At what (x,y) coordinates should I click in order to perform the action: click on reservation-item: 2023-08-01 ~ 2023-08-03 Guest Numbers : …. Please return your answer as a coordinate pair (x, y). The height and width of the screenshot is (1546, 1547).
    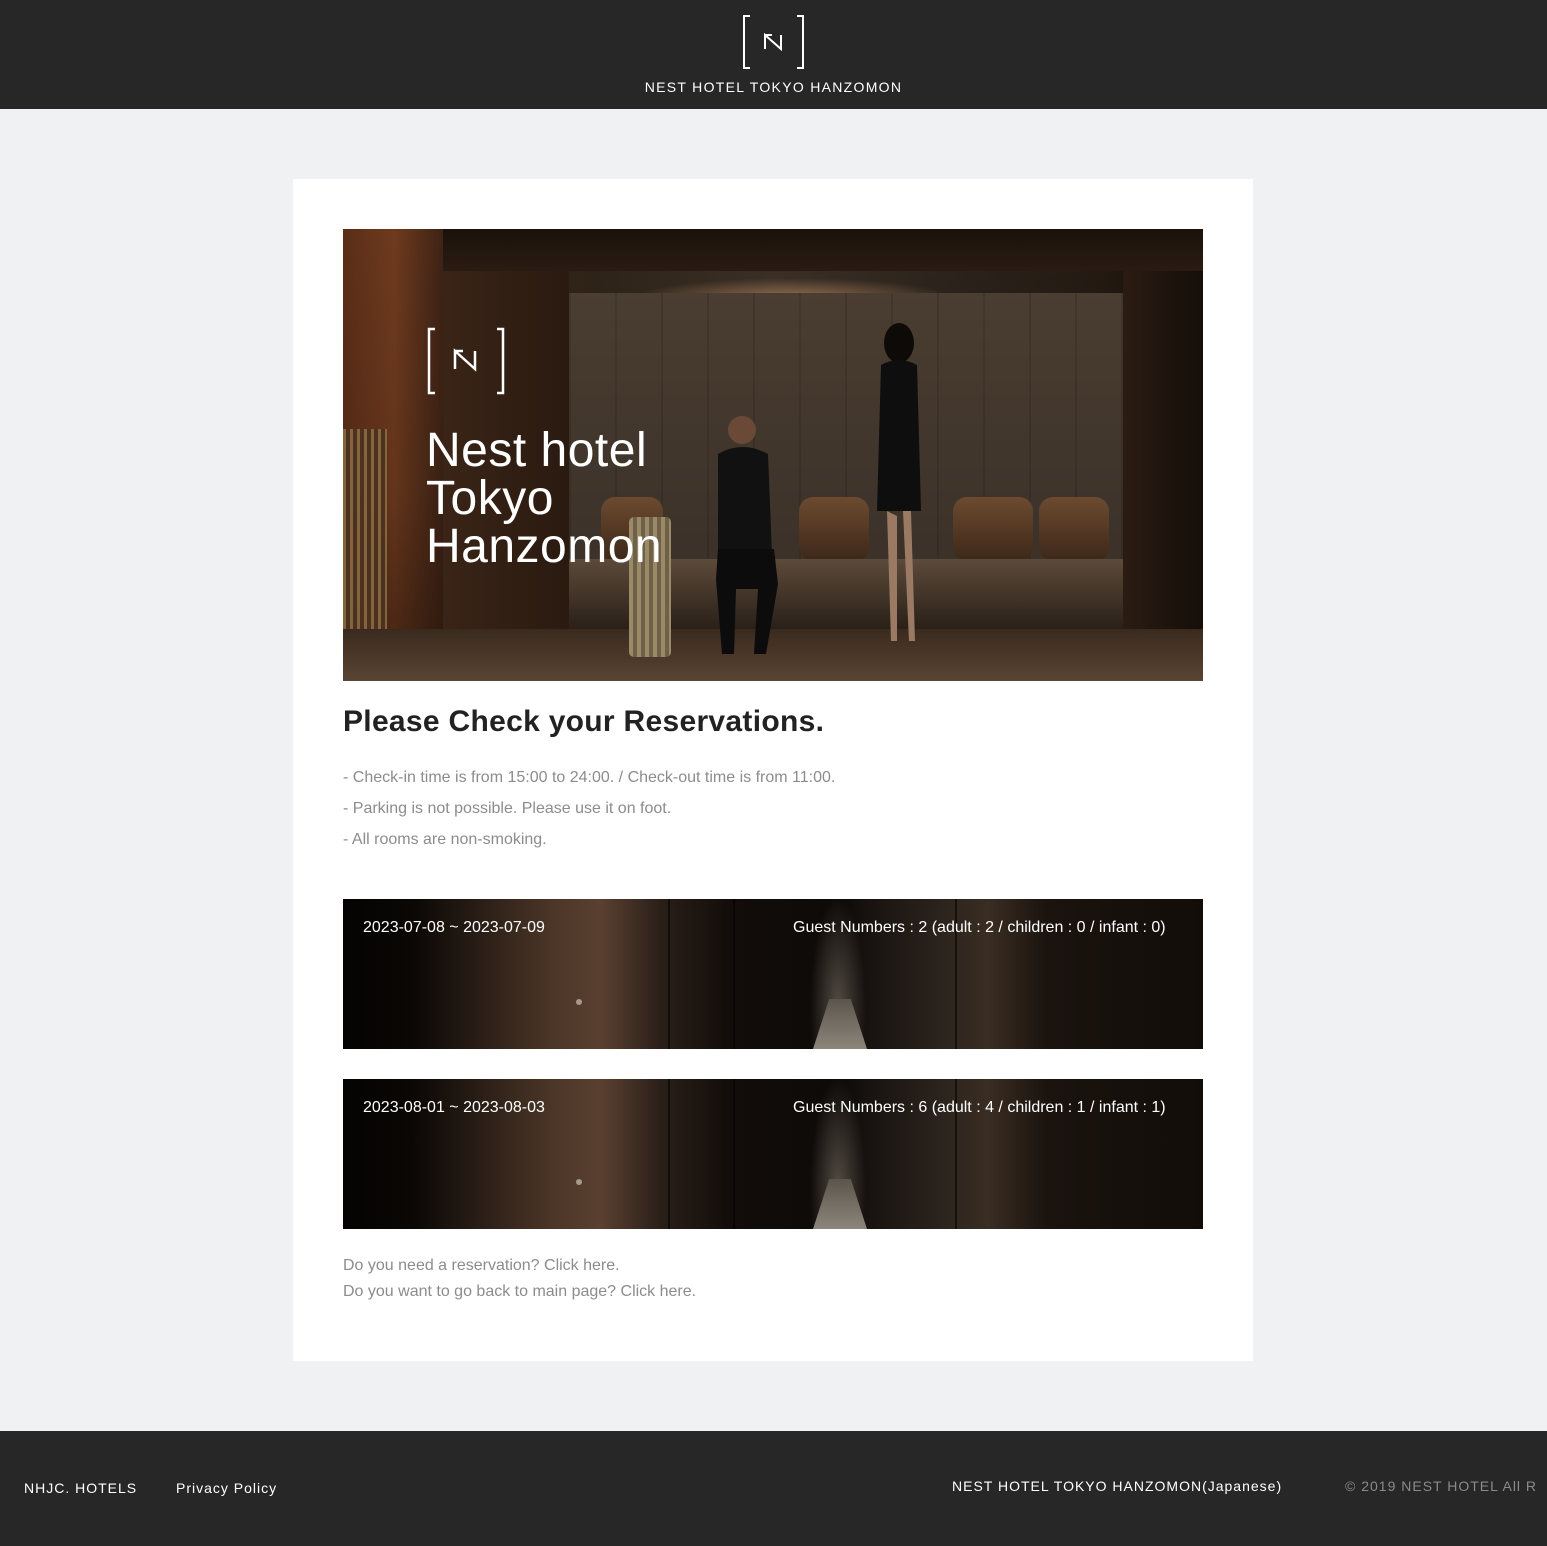
    Looking at the image, I should click on (773, 1154).